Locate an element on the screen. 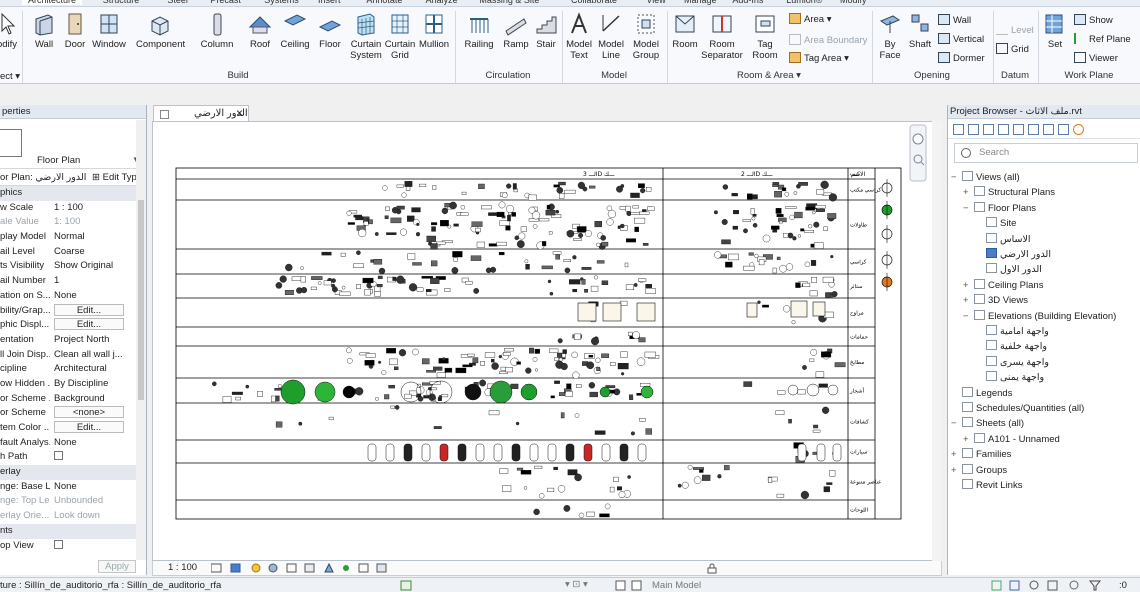 Image resolution: width=1140 pixels, height=592 pixels. property-group-header: nts is located at coordinates (73, 531).